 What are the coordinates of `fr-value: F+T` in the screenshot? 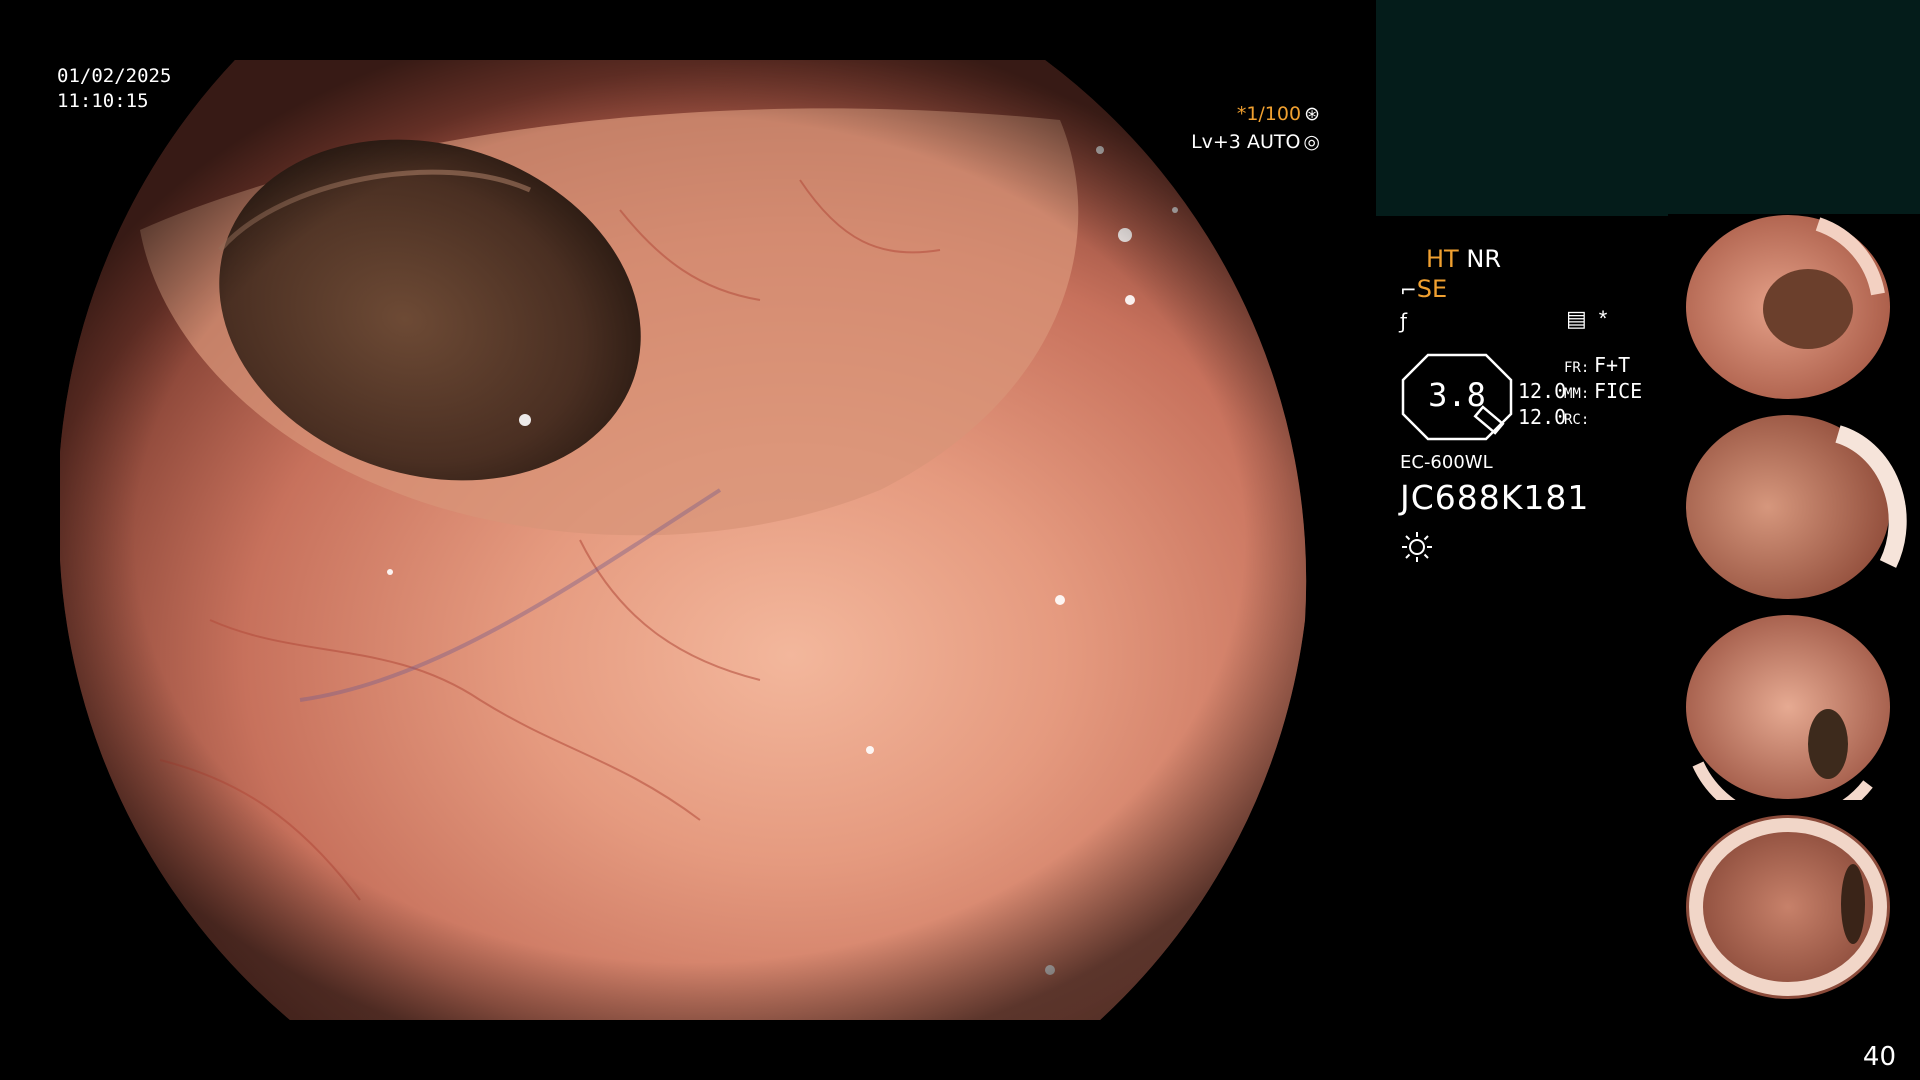 It's located at (1612, 365).